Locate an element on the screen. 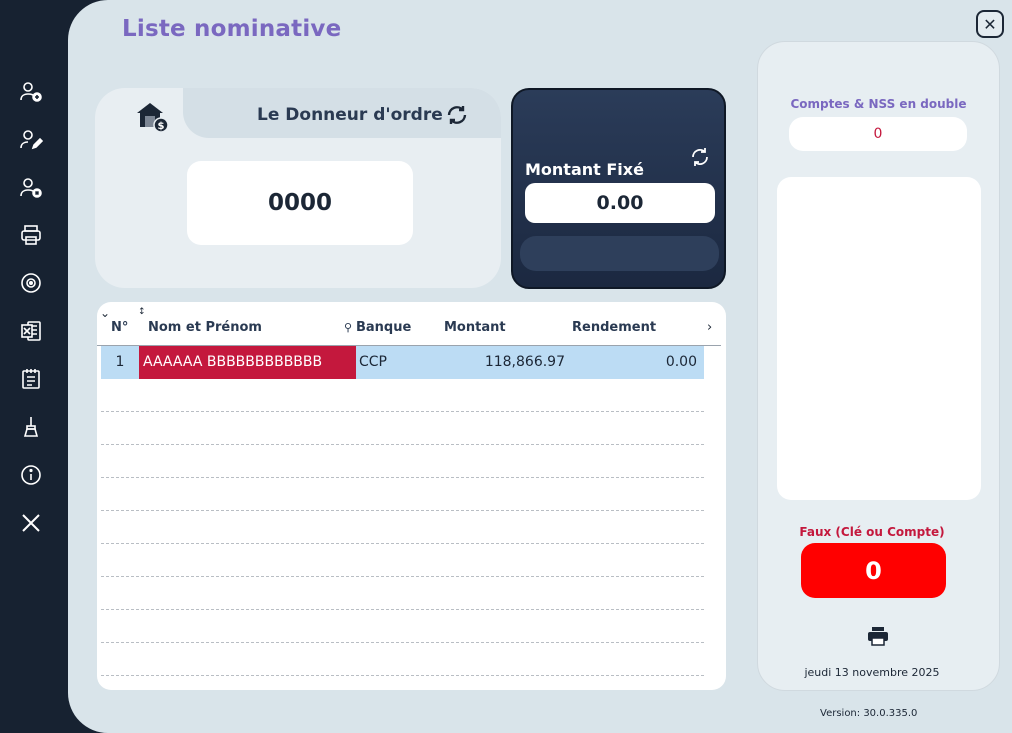 This screenshot has width=1012, height=733. page-title: Liste nominative is located at coordinates (232, 29).